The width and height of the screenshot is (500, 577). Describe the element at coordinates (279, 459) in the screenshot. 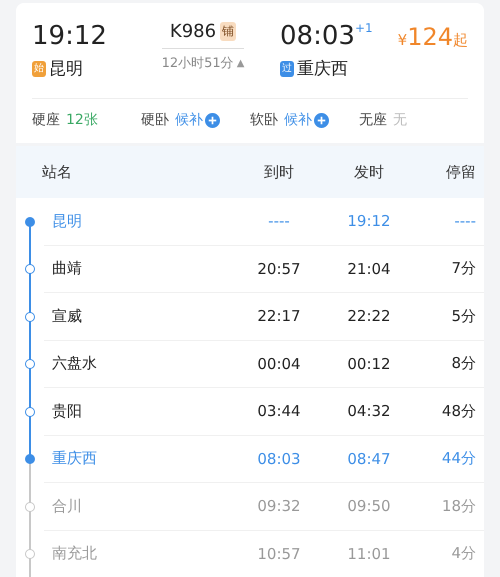

I see `arrival-time-cell: 08:03` at that location.